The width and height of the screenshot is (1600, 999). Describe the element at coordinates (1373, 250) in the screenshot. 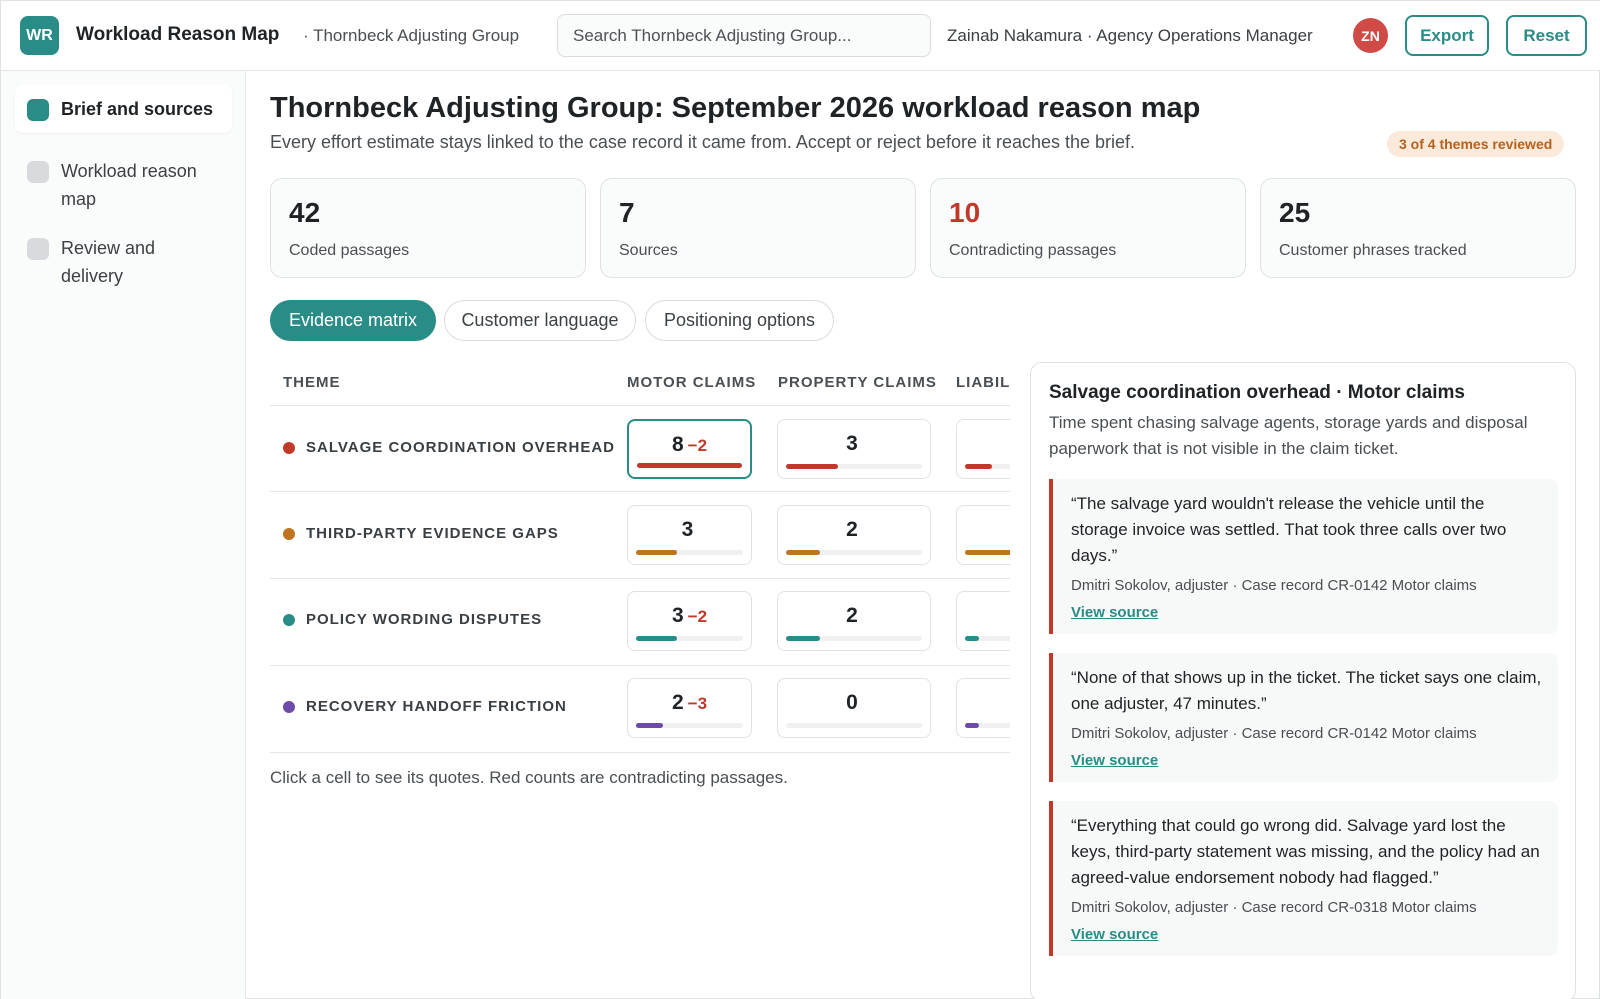

I see `stat-label: Customer phrases tracked` at that location.